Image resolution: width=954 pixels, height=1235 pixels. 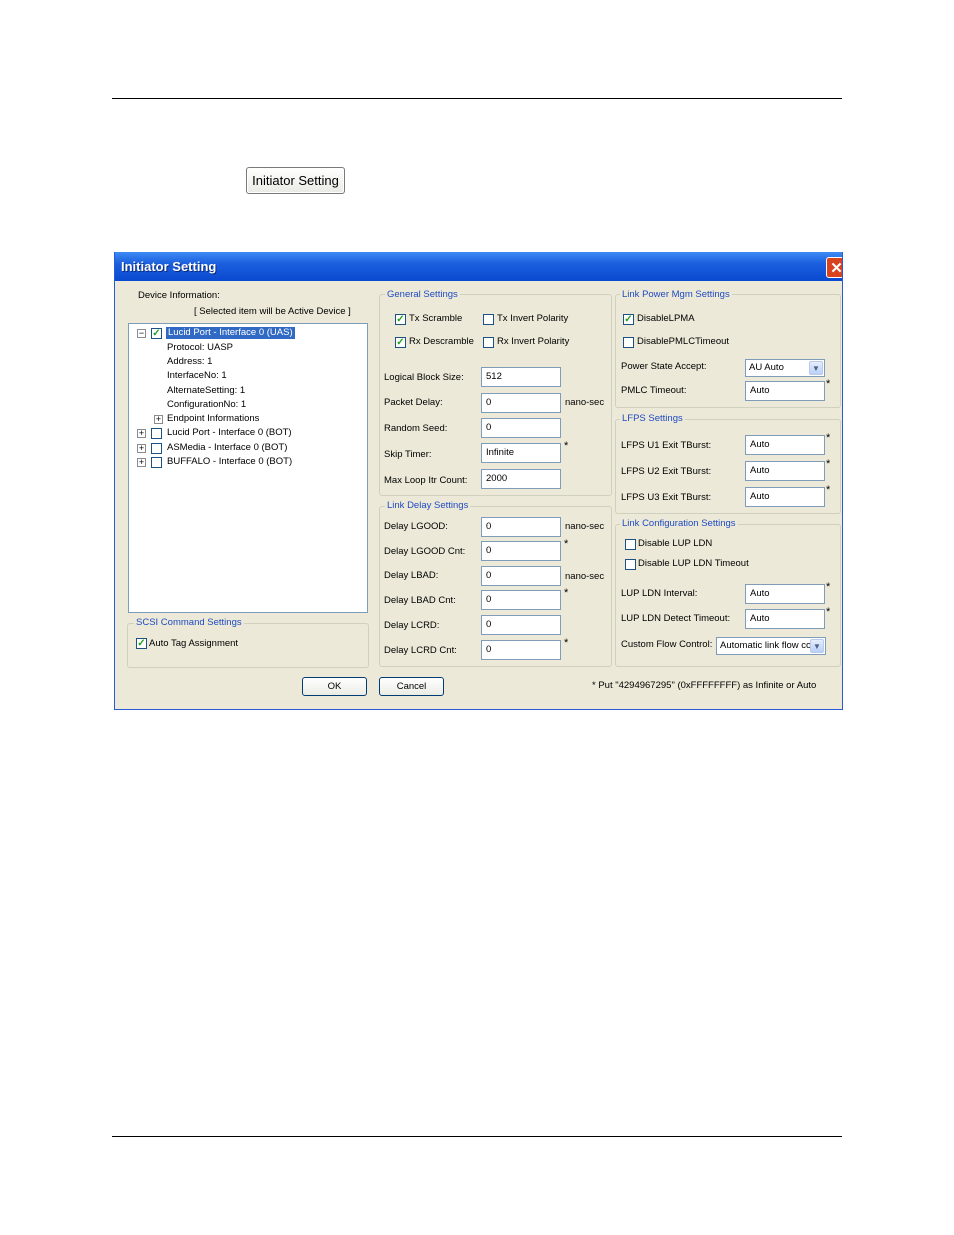 I want to click on lup-ldn-interval-input: Auto, so click(x=785, y=594).